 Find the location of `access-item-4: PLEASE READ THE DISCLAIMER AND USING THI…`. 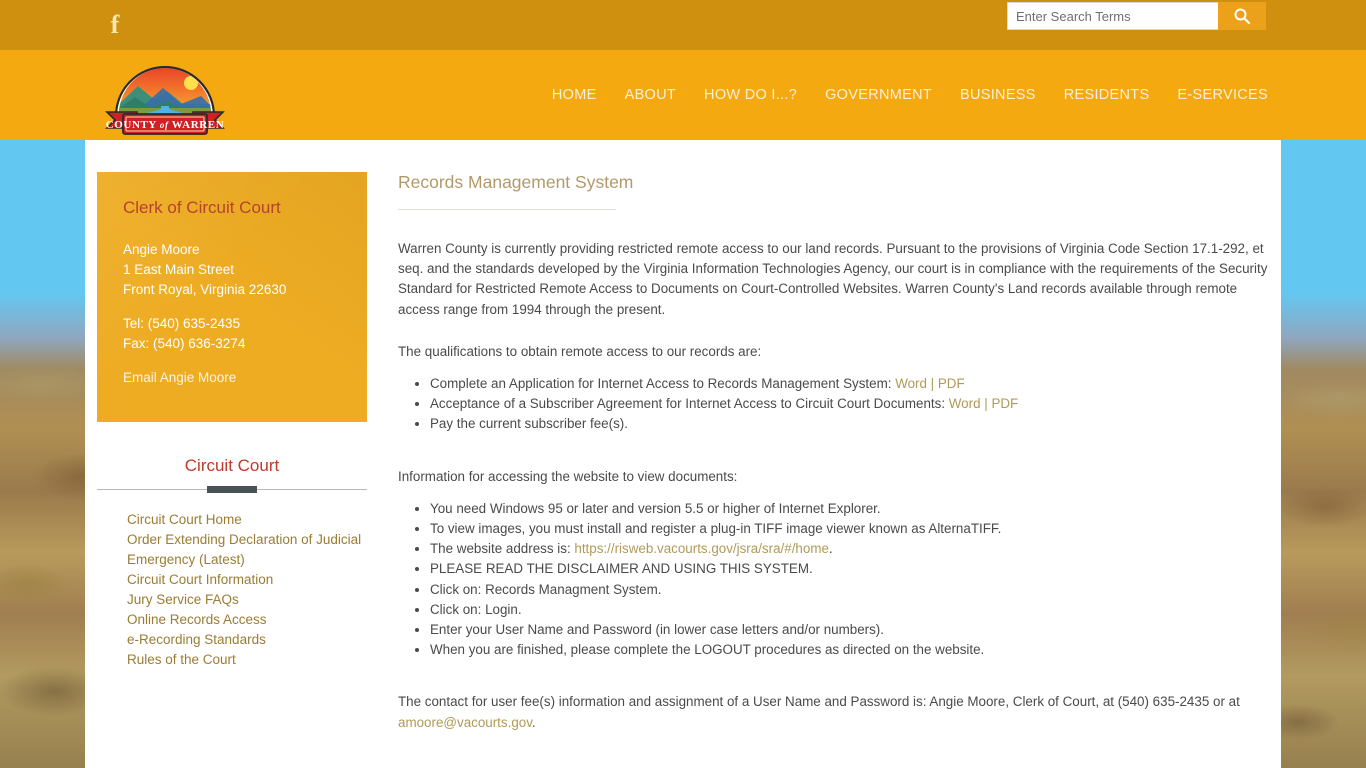

access-item-4: PLEASE READ THE DISCLAIMER AND USING THI… is located at coordinates (621, 569).